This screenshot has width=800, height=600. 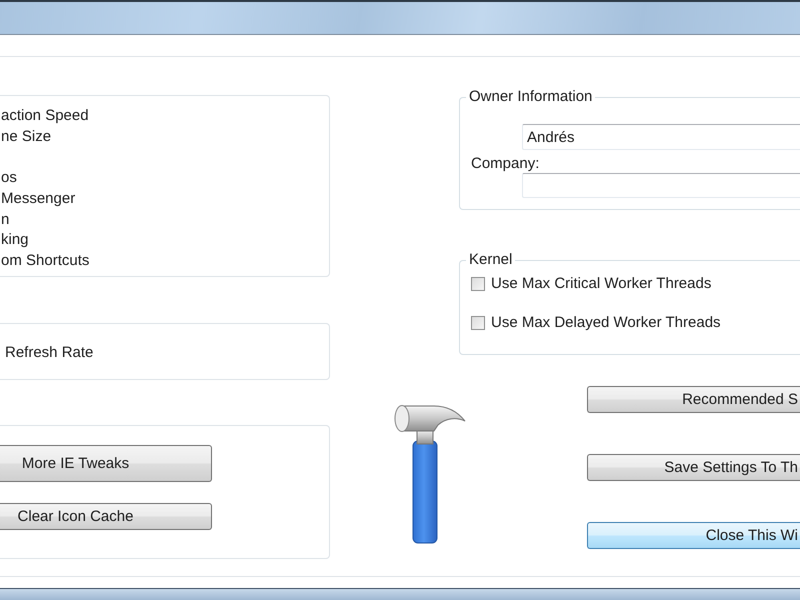 What do you see at coordinates (693, 399) in the screenshot?
I see `action-button: Recommended S` at bounding box center [693, 399].